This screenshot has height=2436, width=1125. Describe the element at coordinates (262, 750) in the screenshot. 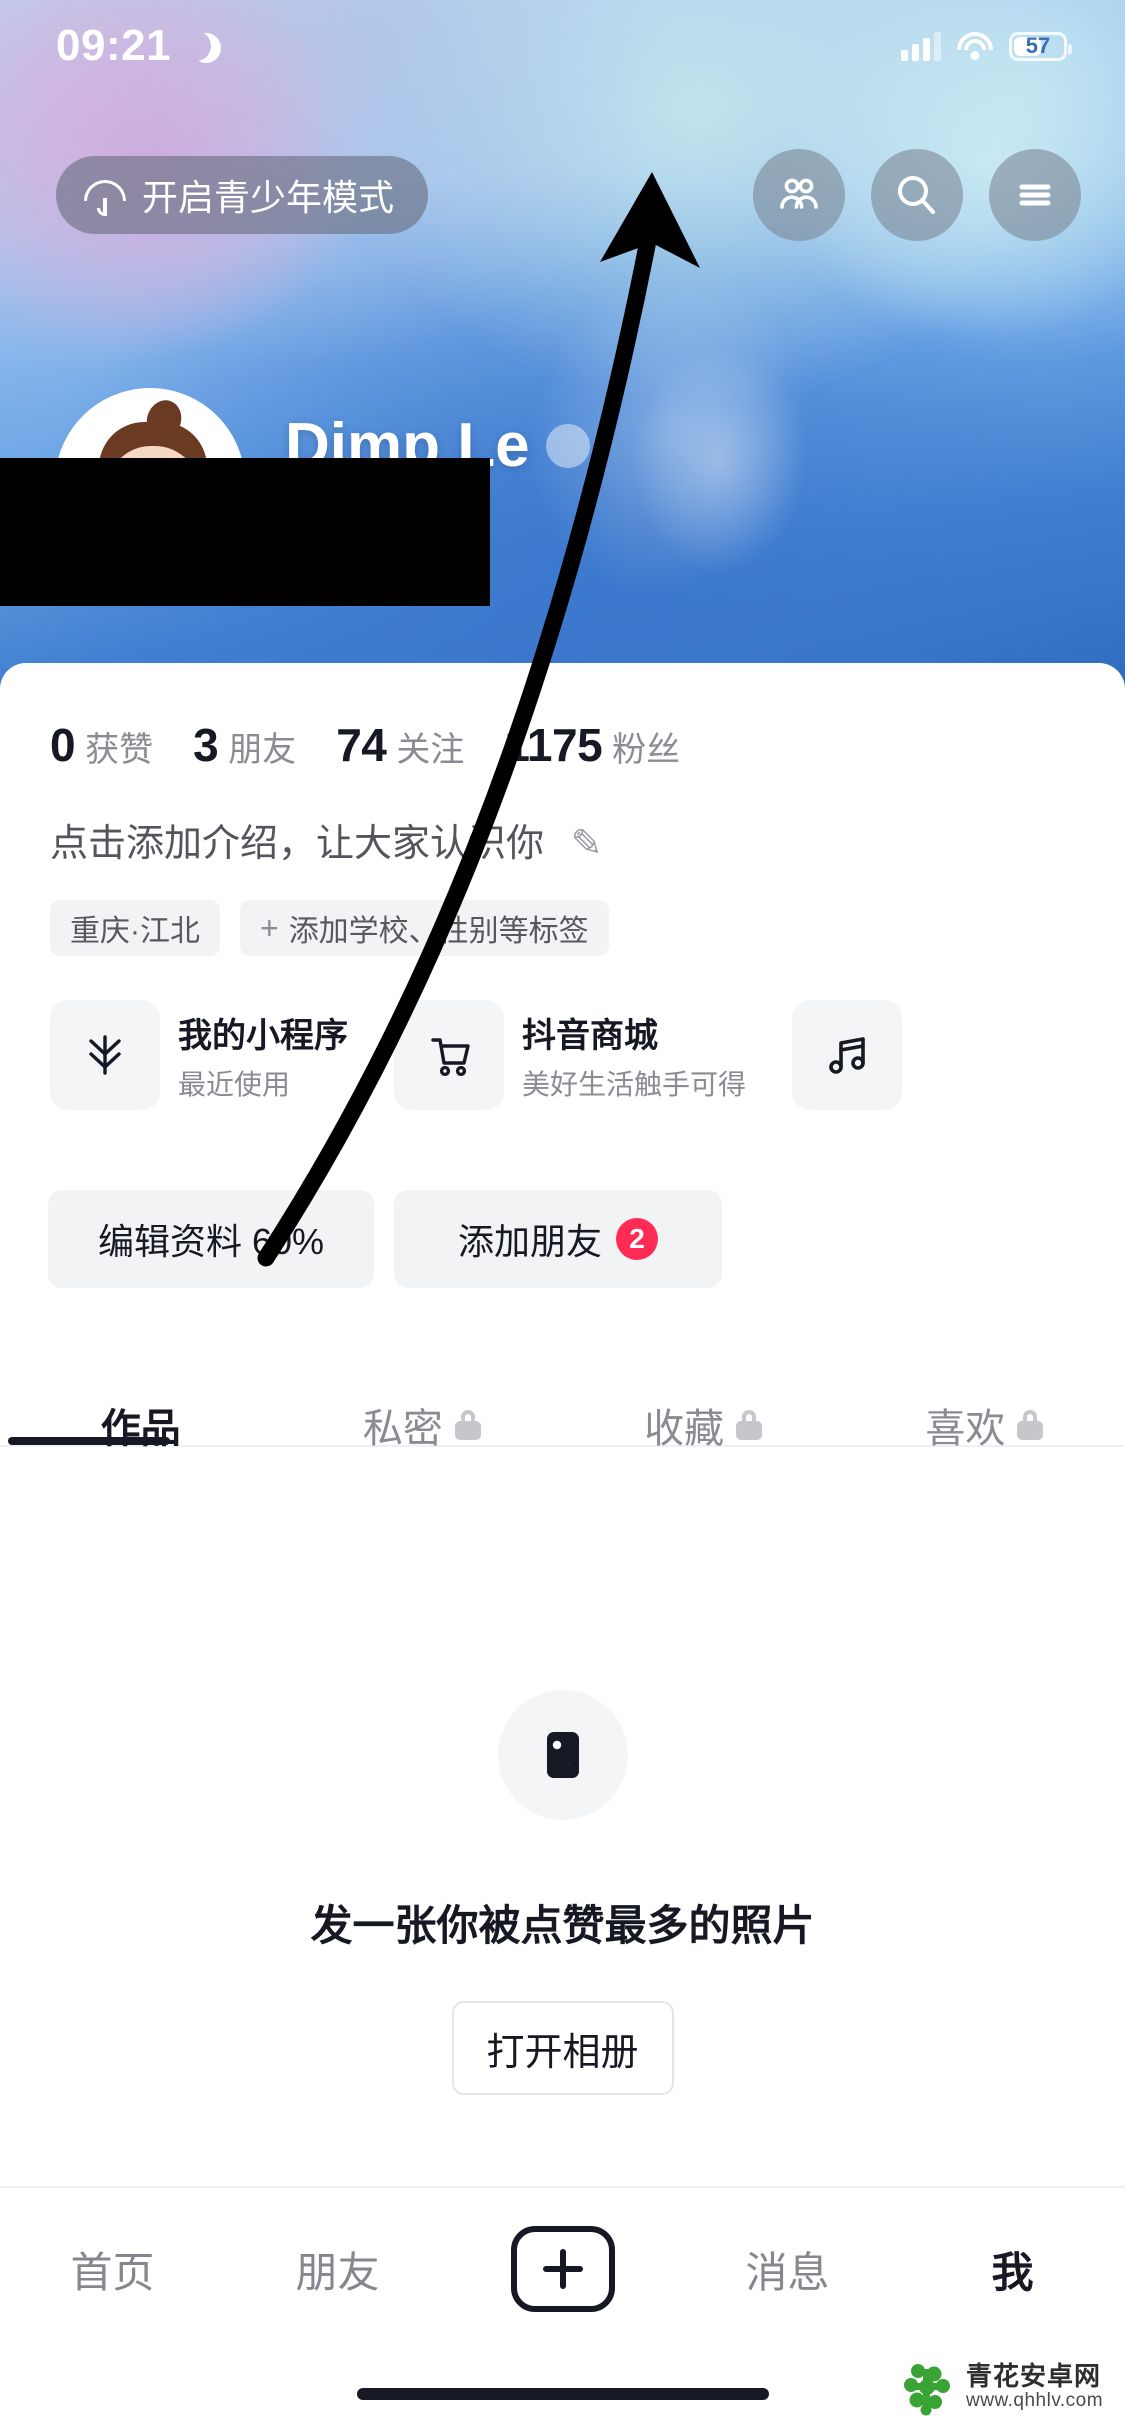

I see `stat-label: 朋友` at that location.